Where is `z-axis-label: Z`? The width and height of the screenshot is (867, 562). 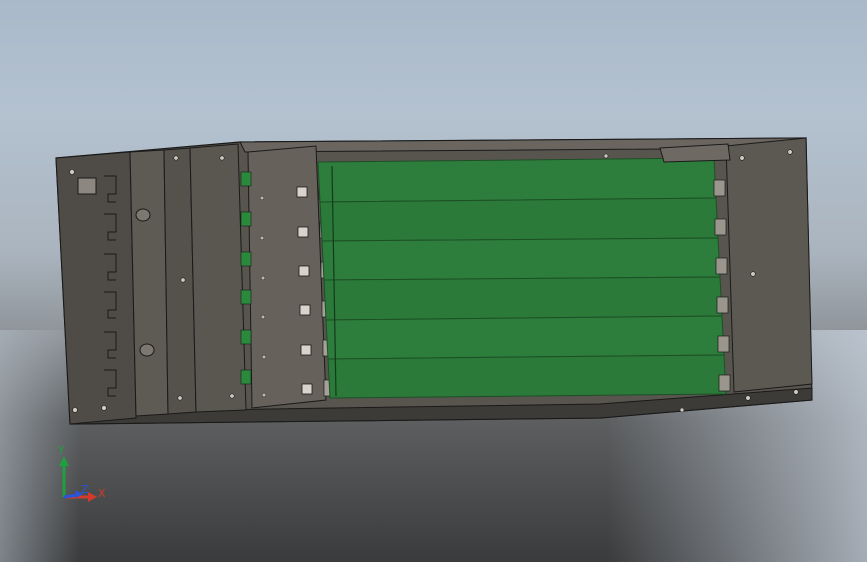 z-axis-label: Z is located at coordinates (85, 489).